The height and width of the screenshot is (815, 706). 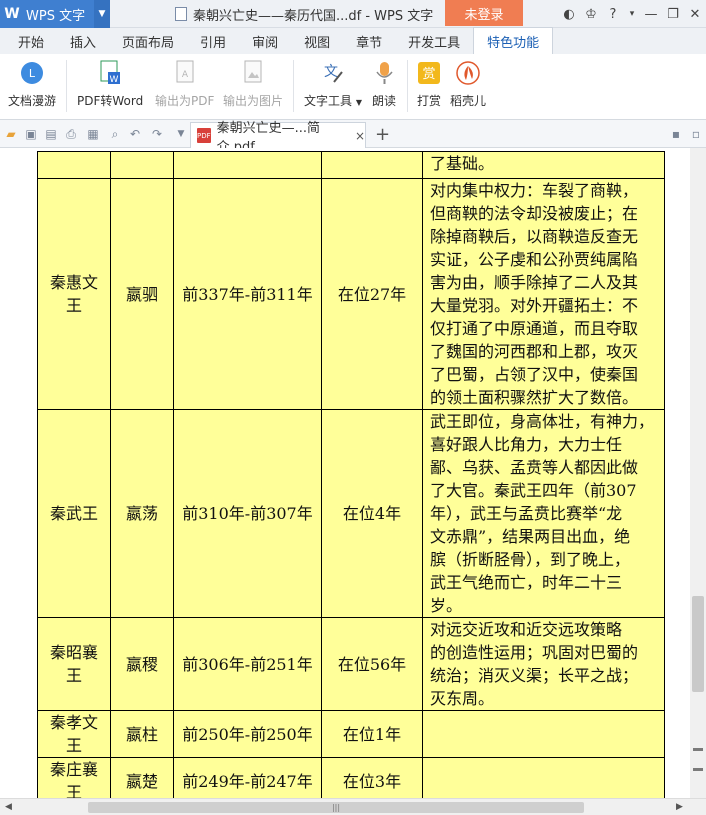 I want to click on note-line: 的创造性运用；巩固对巴蜀的, so click(x=534, y=652).